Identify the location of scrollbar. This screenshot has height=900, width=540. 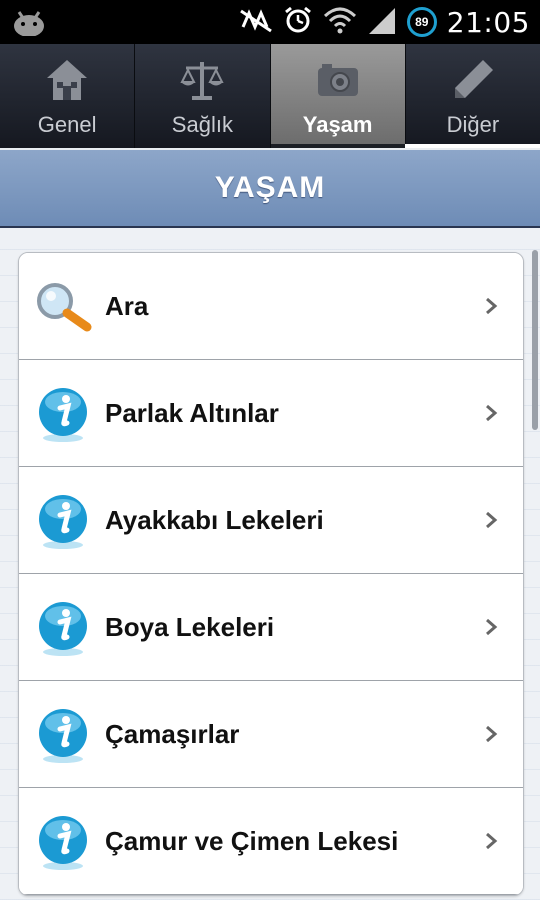
(535, 340).